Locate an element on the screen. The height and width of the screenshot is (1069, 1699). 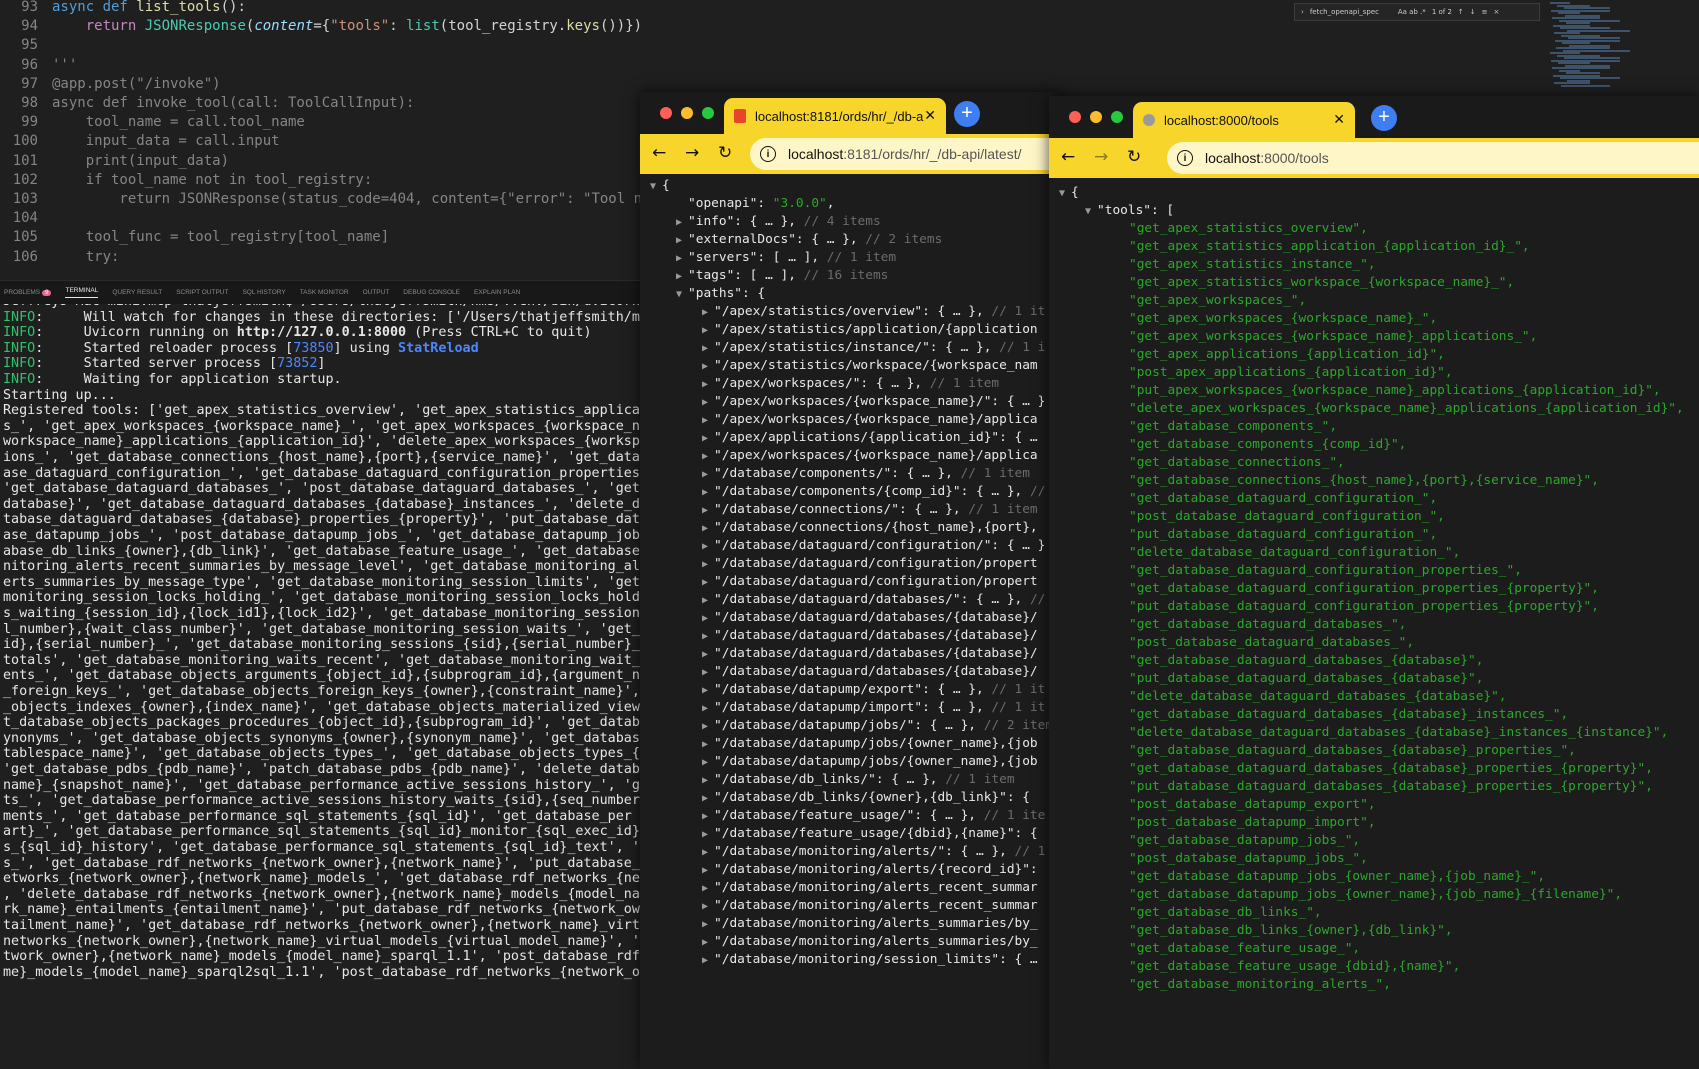
json-line: ▶ "servers": [ … ], // 1 item is located at coordinates (786, 258).